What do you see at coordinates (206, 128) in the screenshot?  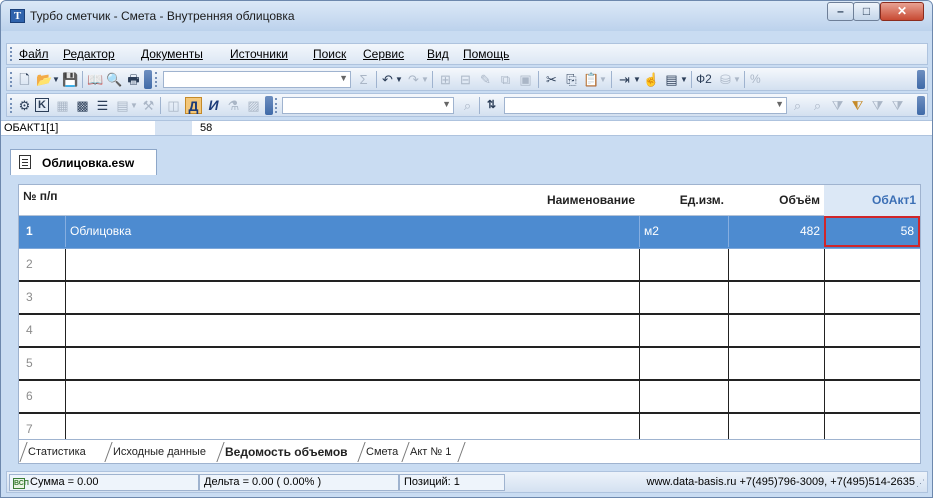 I see `cell-value-field: 58` at bounding box center [206, 128].